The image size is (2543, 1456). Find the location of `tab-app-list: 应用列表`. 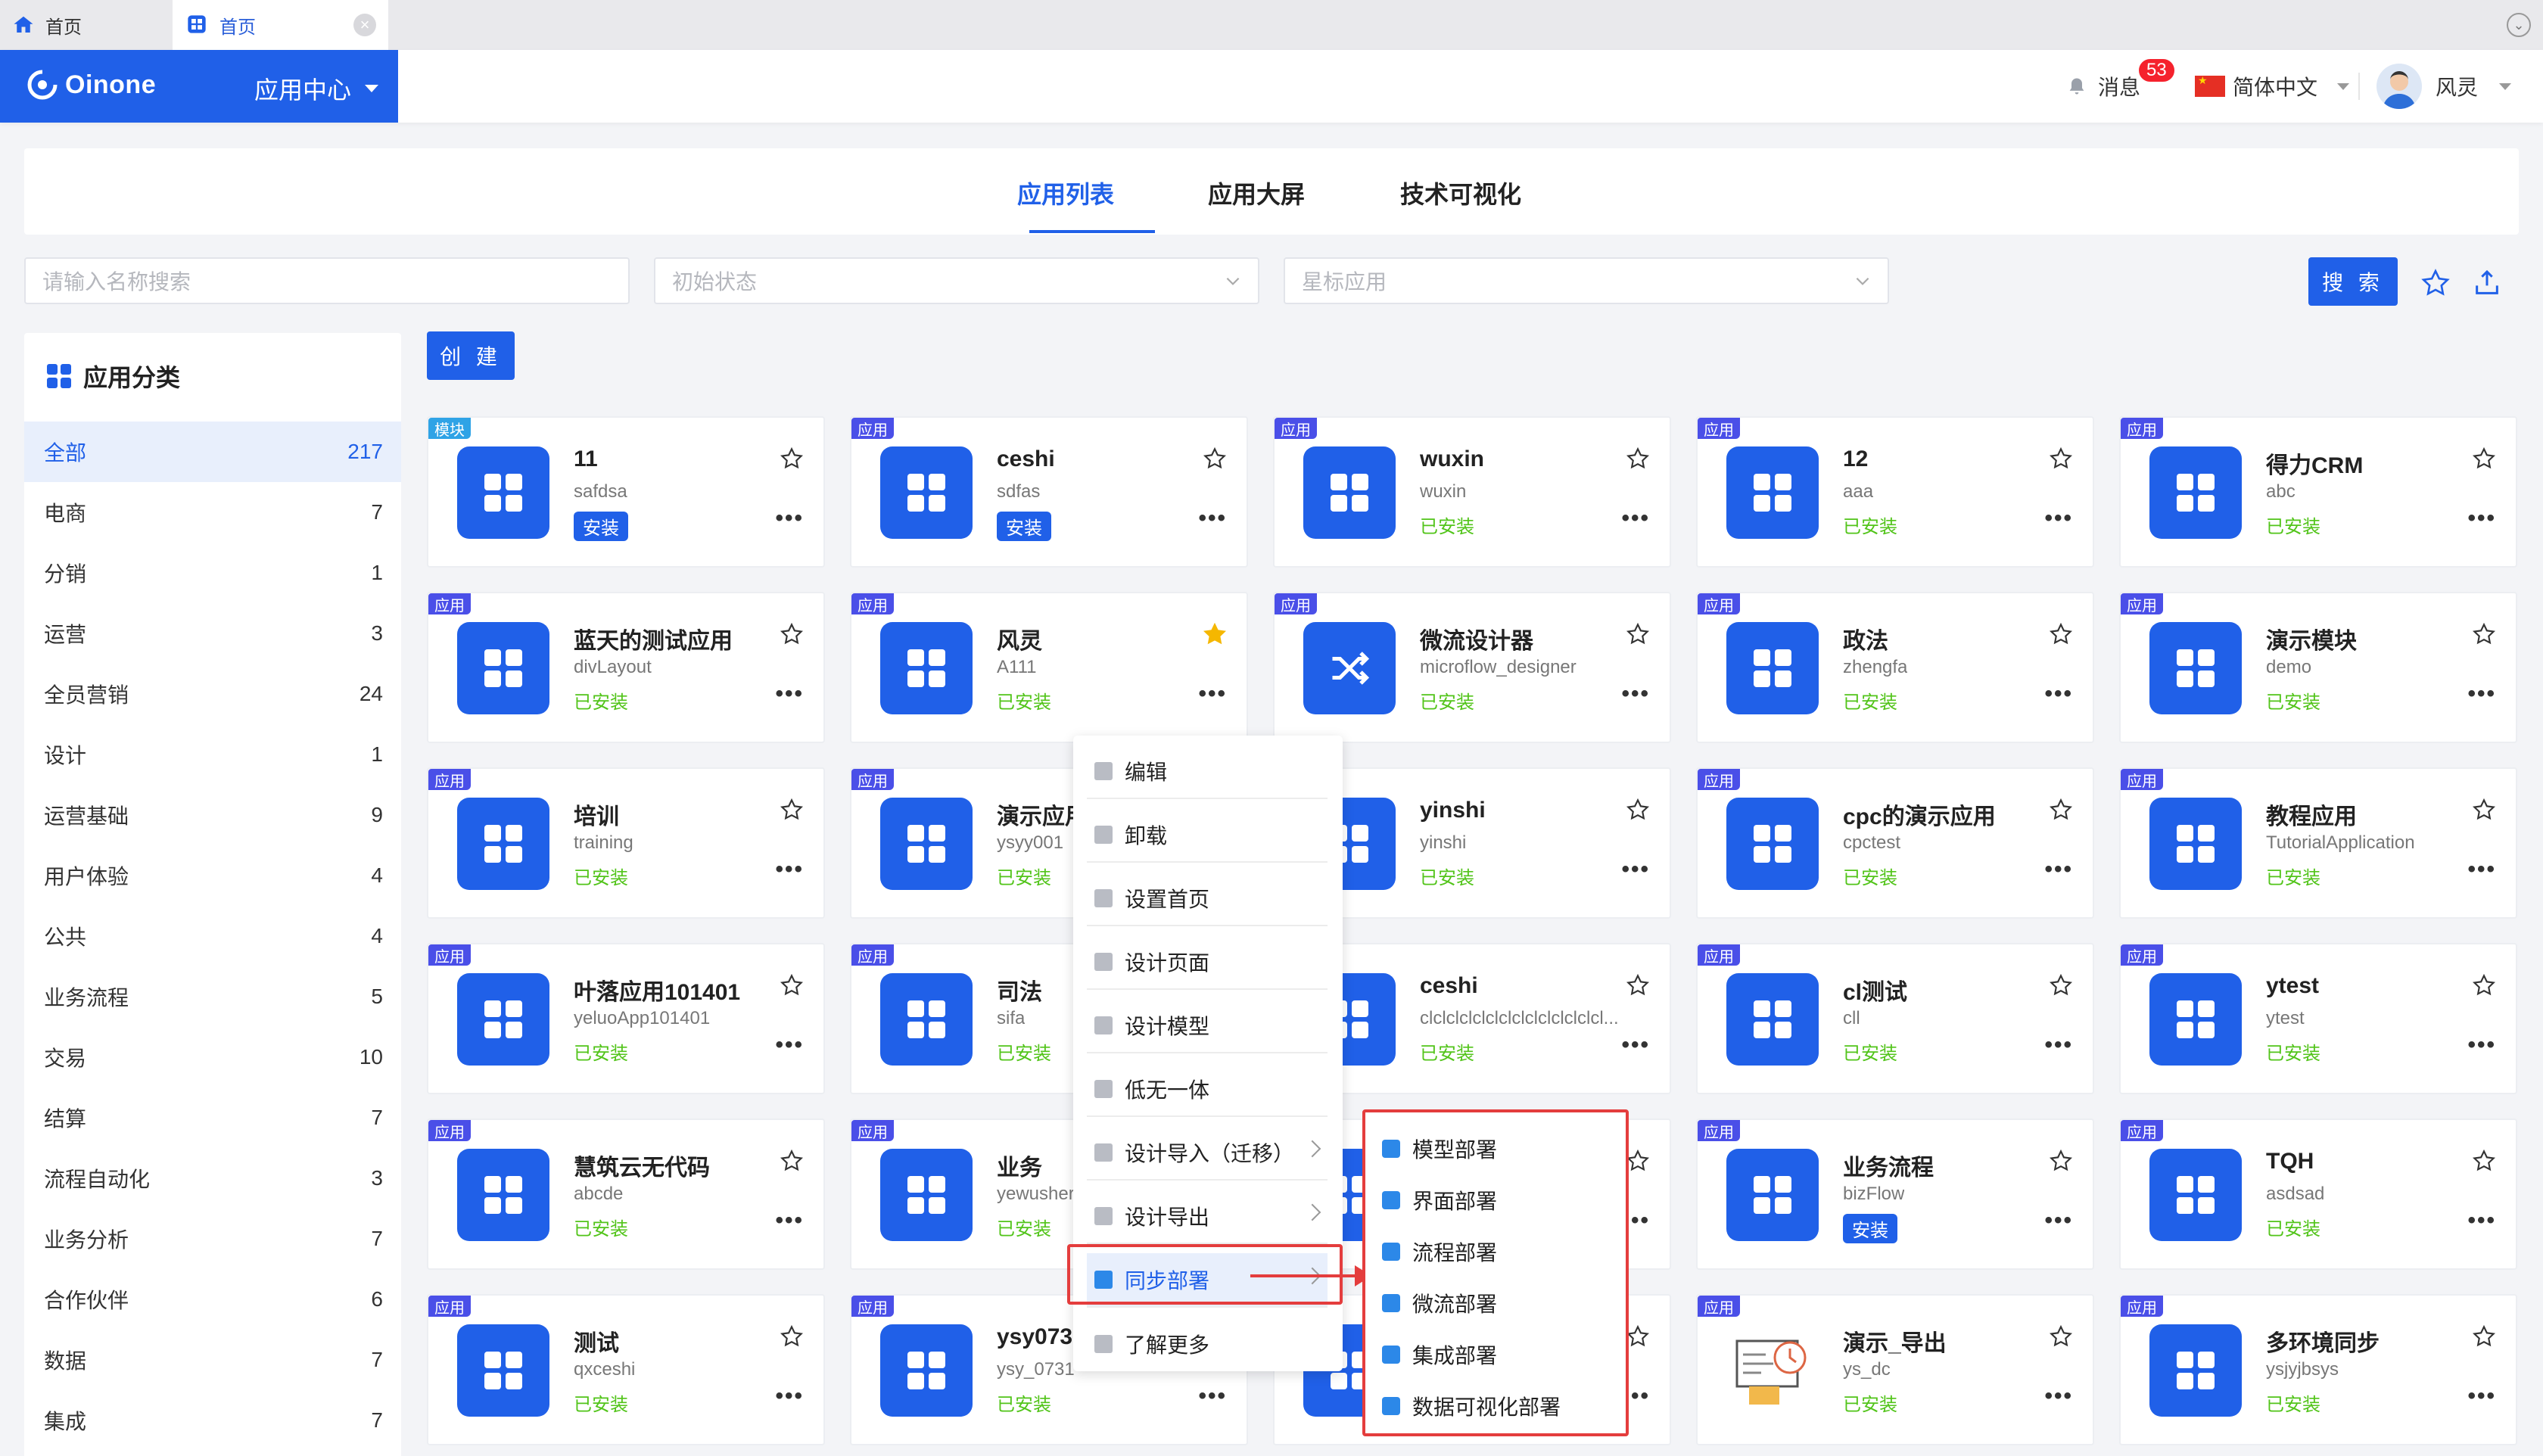

tab-app-list: 应用列表 is located at coordinates (1065, 193).